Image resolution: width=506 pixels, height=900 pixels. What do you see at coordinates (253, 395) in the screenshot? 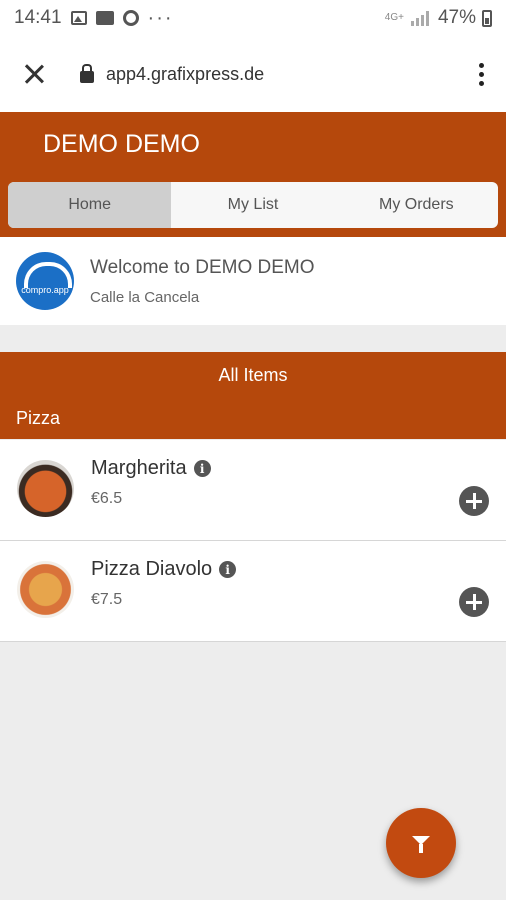
I see `items-section-header: All Items Pizza` at bounding box center [253, 395].